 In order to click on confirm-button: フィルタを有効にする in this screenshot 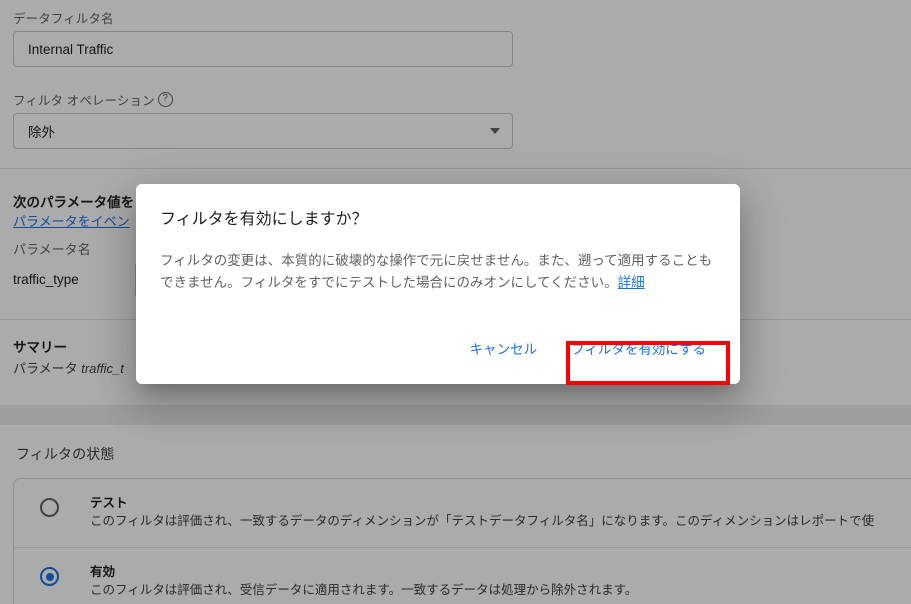, I will do `click(638, 348)`.